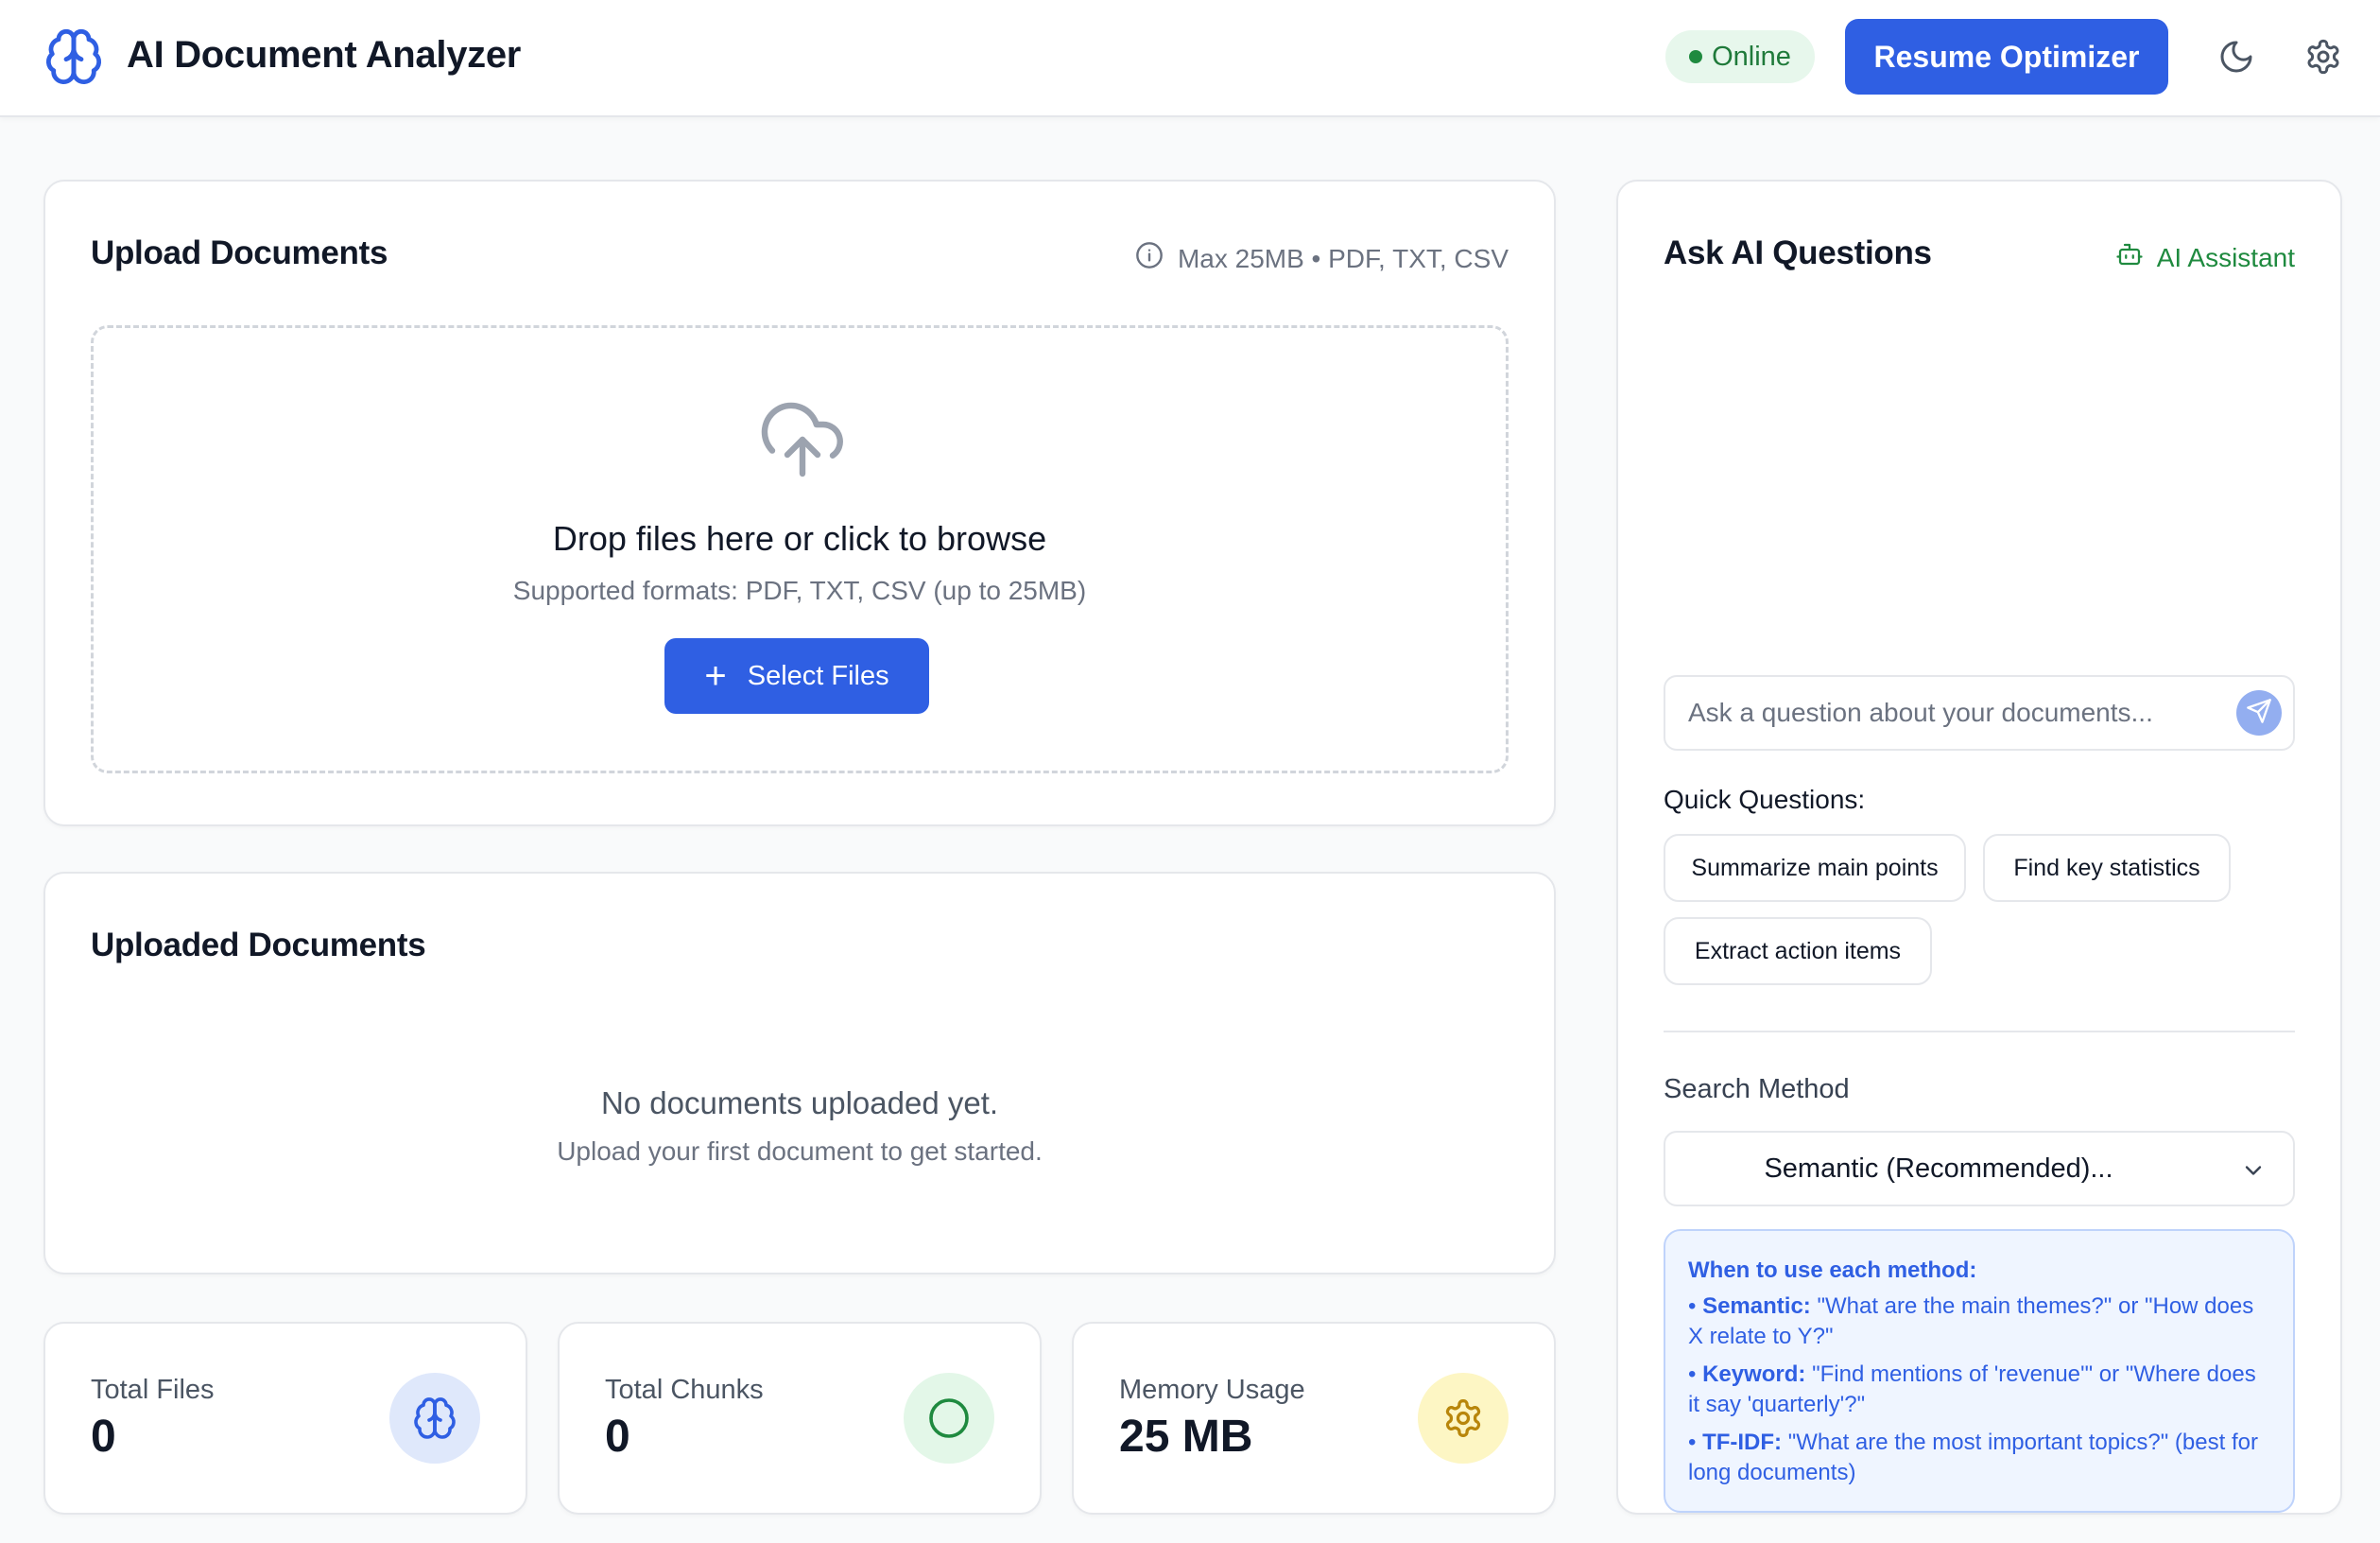 The height and width of the screenshot is (1543, 2380). I want to click on select-files-button: + Select Files, so click(796, 676).